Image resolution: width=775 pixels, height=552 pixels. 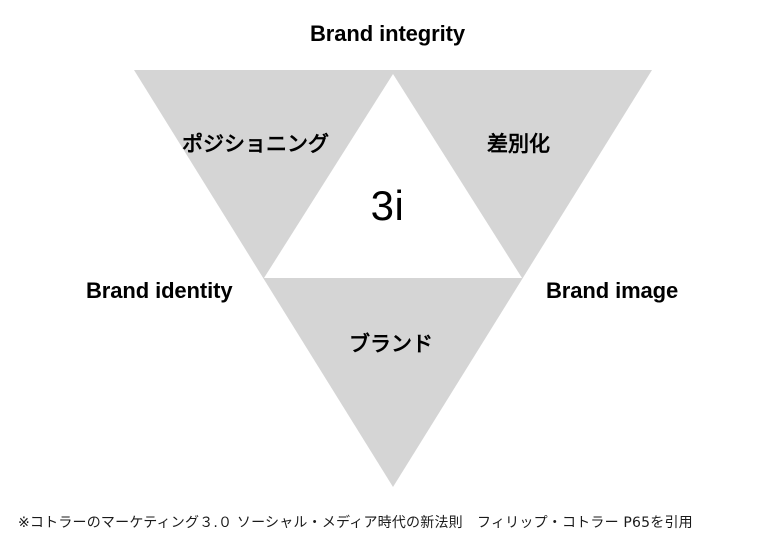 What do you see at coordinates (518, 144) in the screenshot?
I see `label-differentiation: 差別化` at bounding box center [518, 144].